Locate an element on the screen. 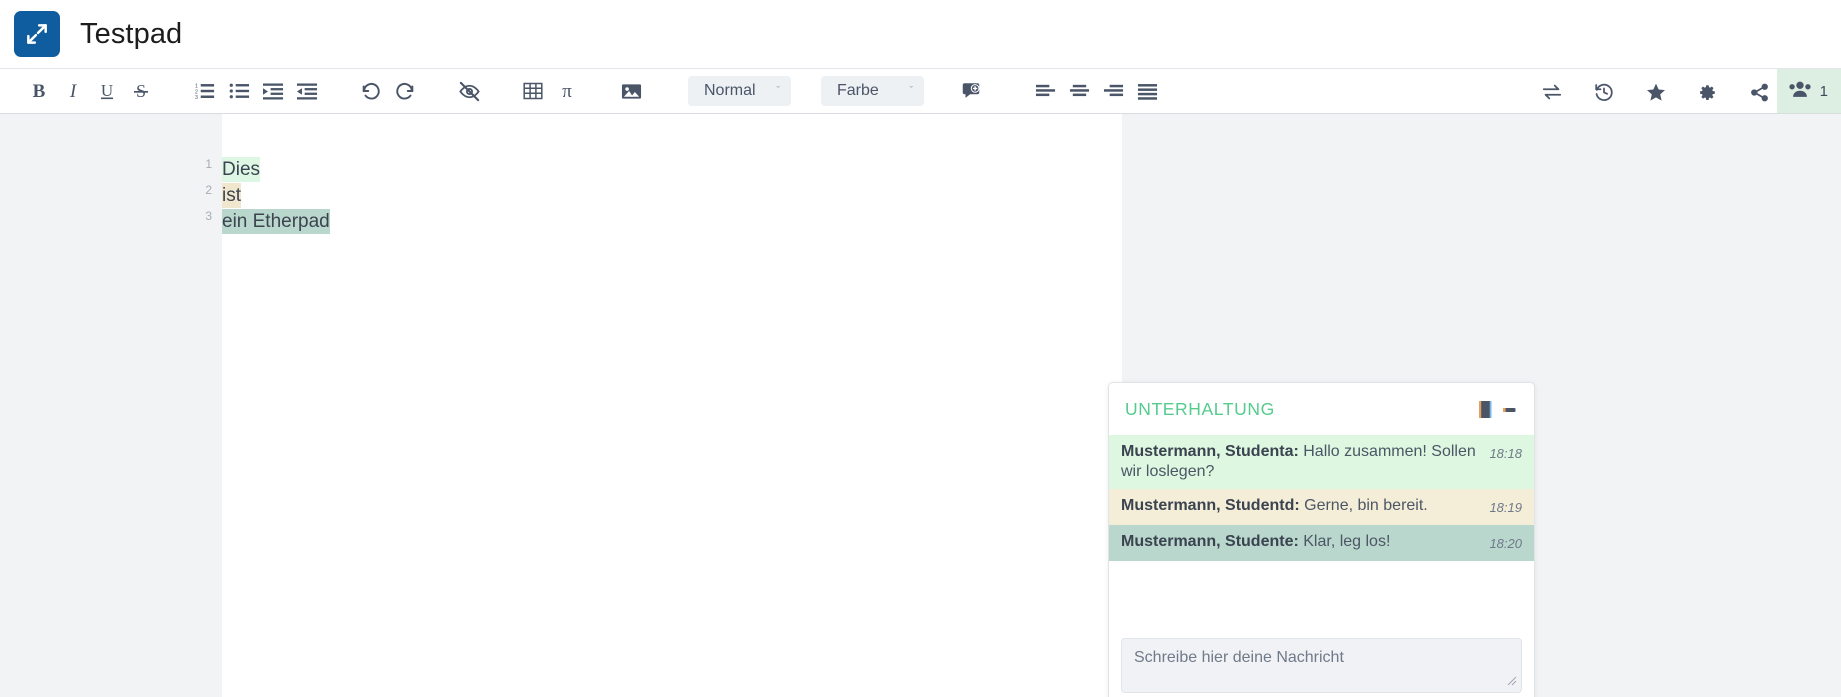 This screenshot has height=697, width=1841. table-button is located at coordinates (533, 91).